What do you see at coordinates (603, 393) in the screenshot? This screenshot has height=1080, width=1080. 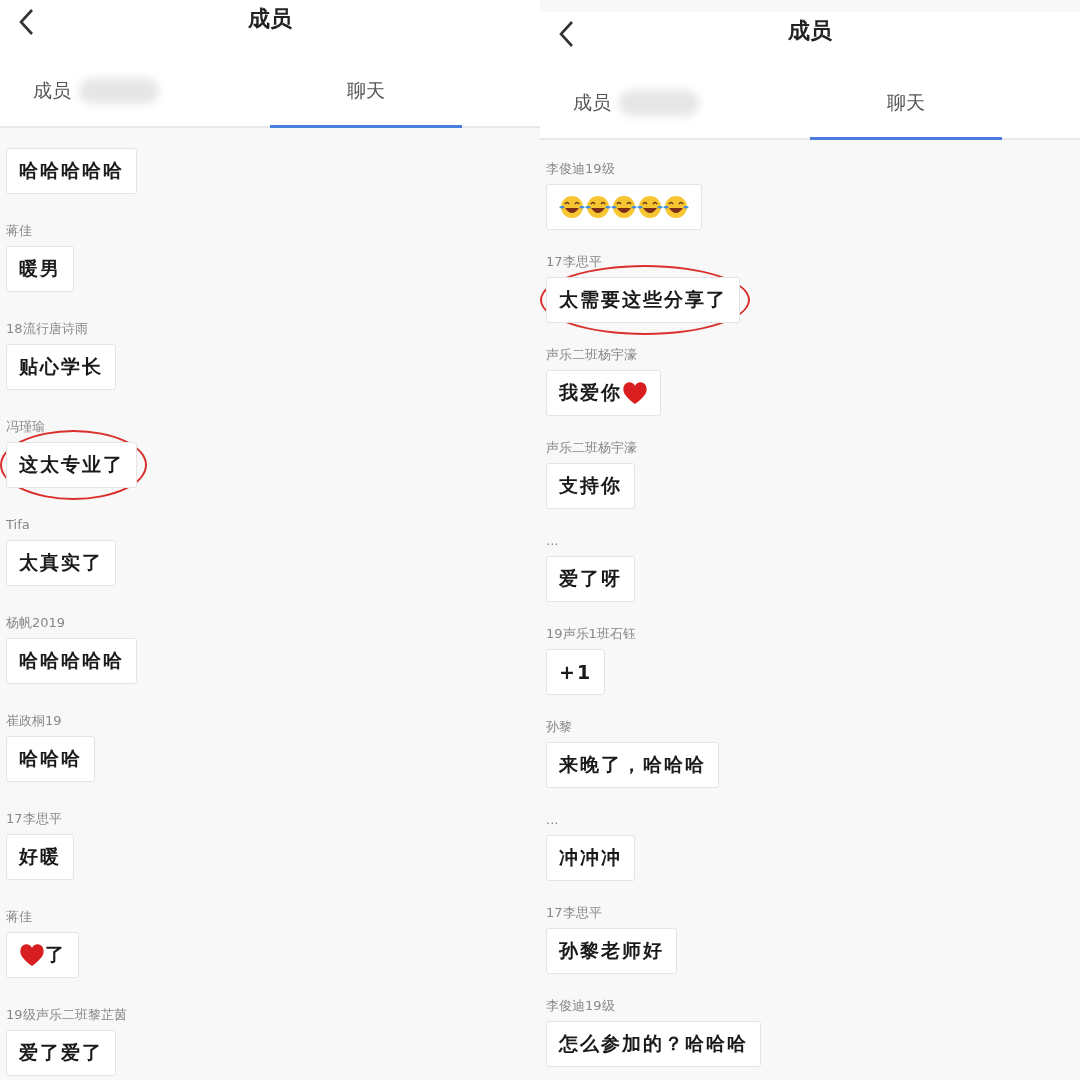 I see `message-bubble: 我爱你` at bounding box center [603, 393].